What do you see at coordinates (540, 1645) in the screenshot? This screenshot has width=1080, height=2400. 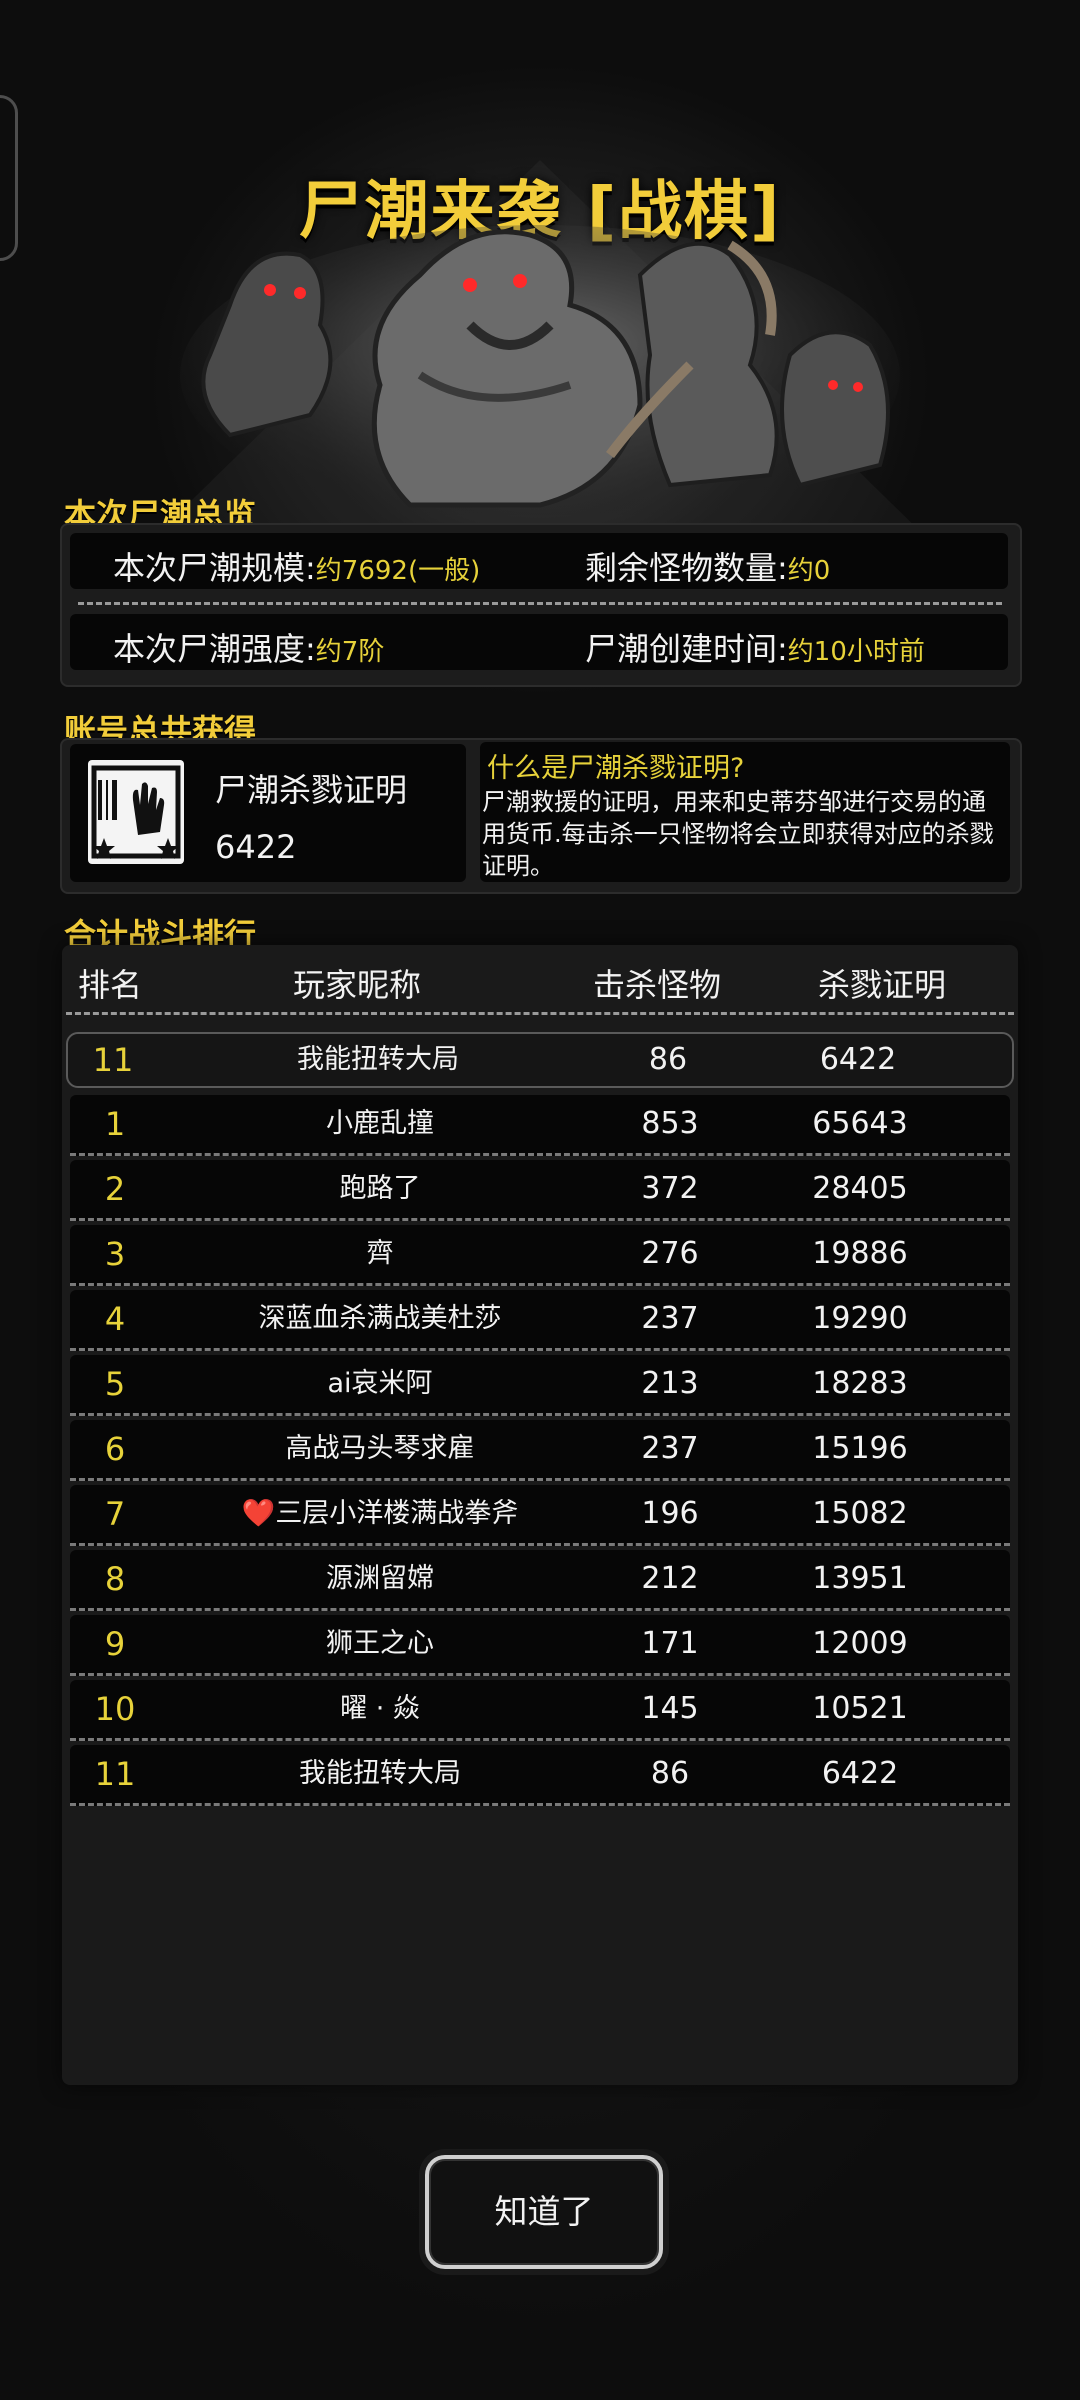 I see `table-row: 9 狮王之心 171 12009` at bounding box center [540, 1645].